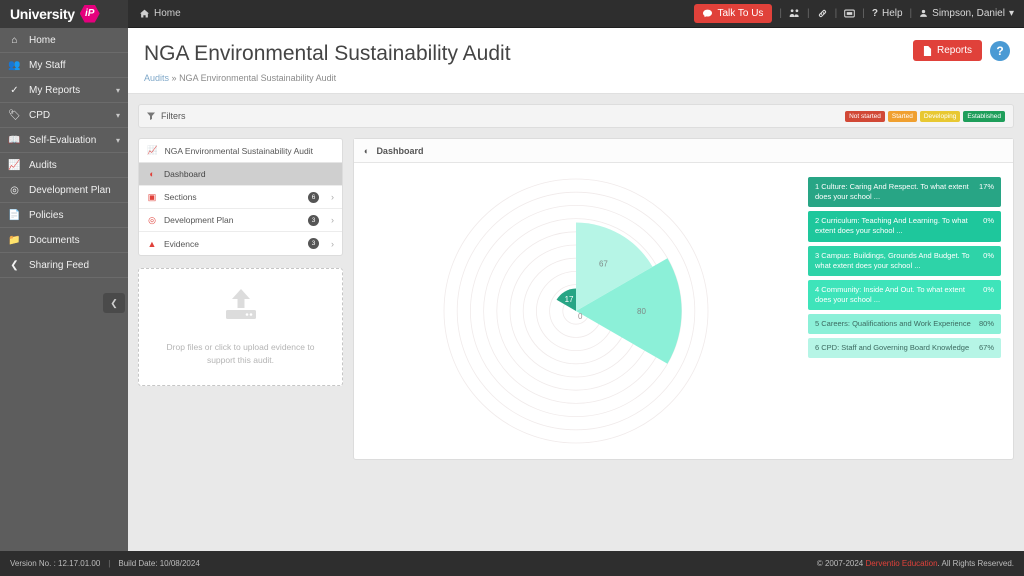 This screenshot has height=576, width=1024. I want to click on topbar-home-link: Home, so click(160, 13).